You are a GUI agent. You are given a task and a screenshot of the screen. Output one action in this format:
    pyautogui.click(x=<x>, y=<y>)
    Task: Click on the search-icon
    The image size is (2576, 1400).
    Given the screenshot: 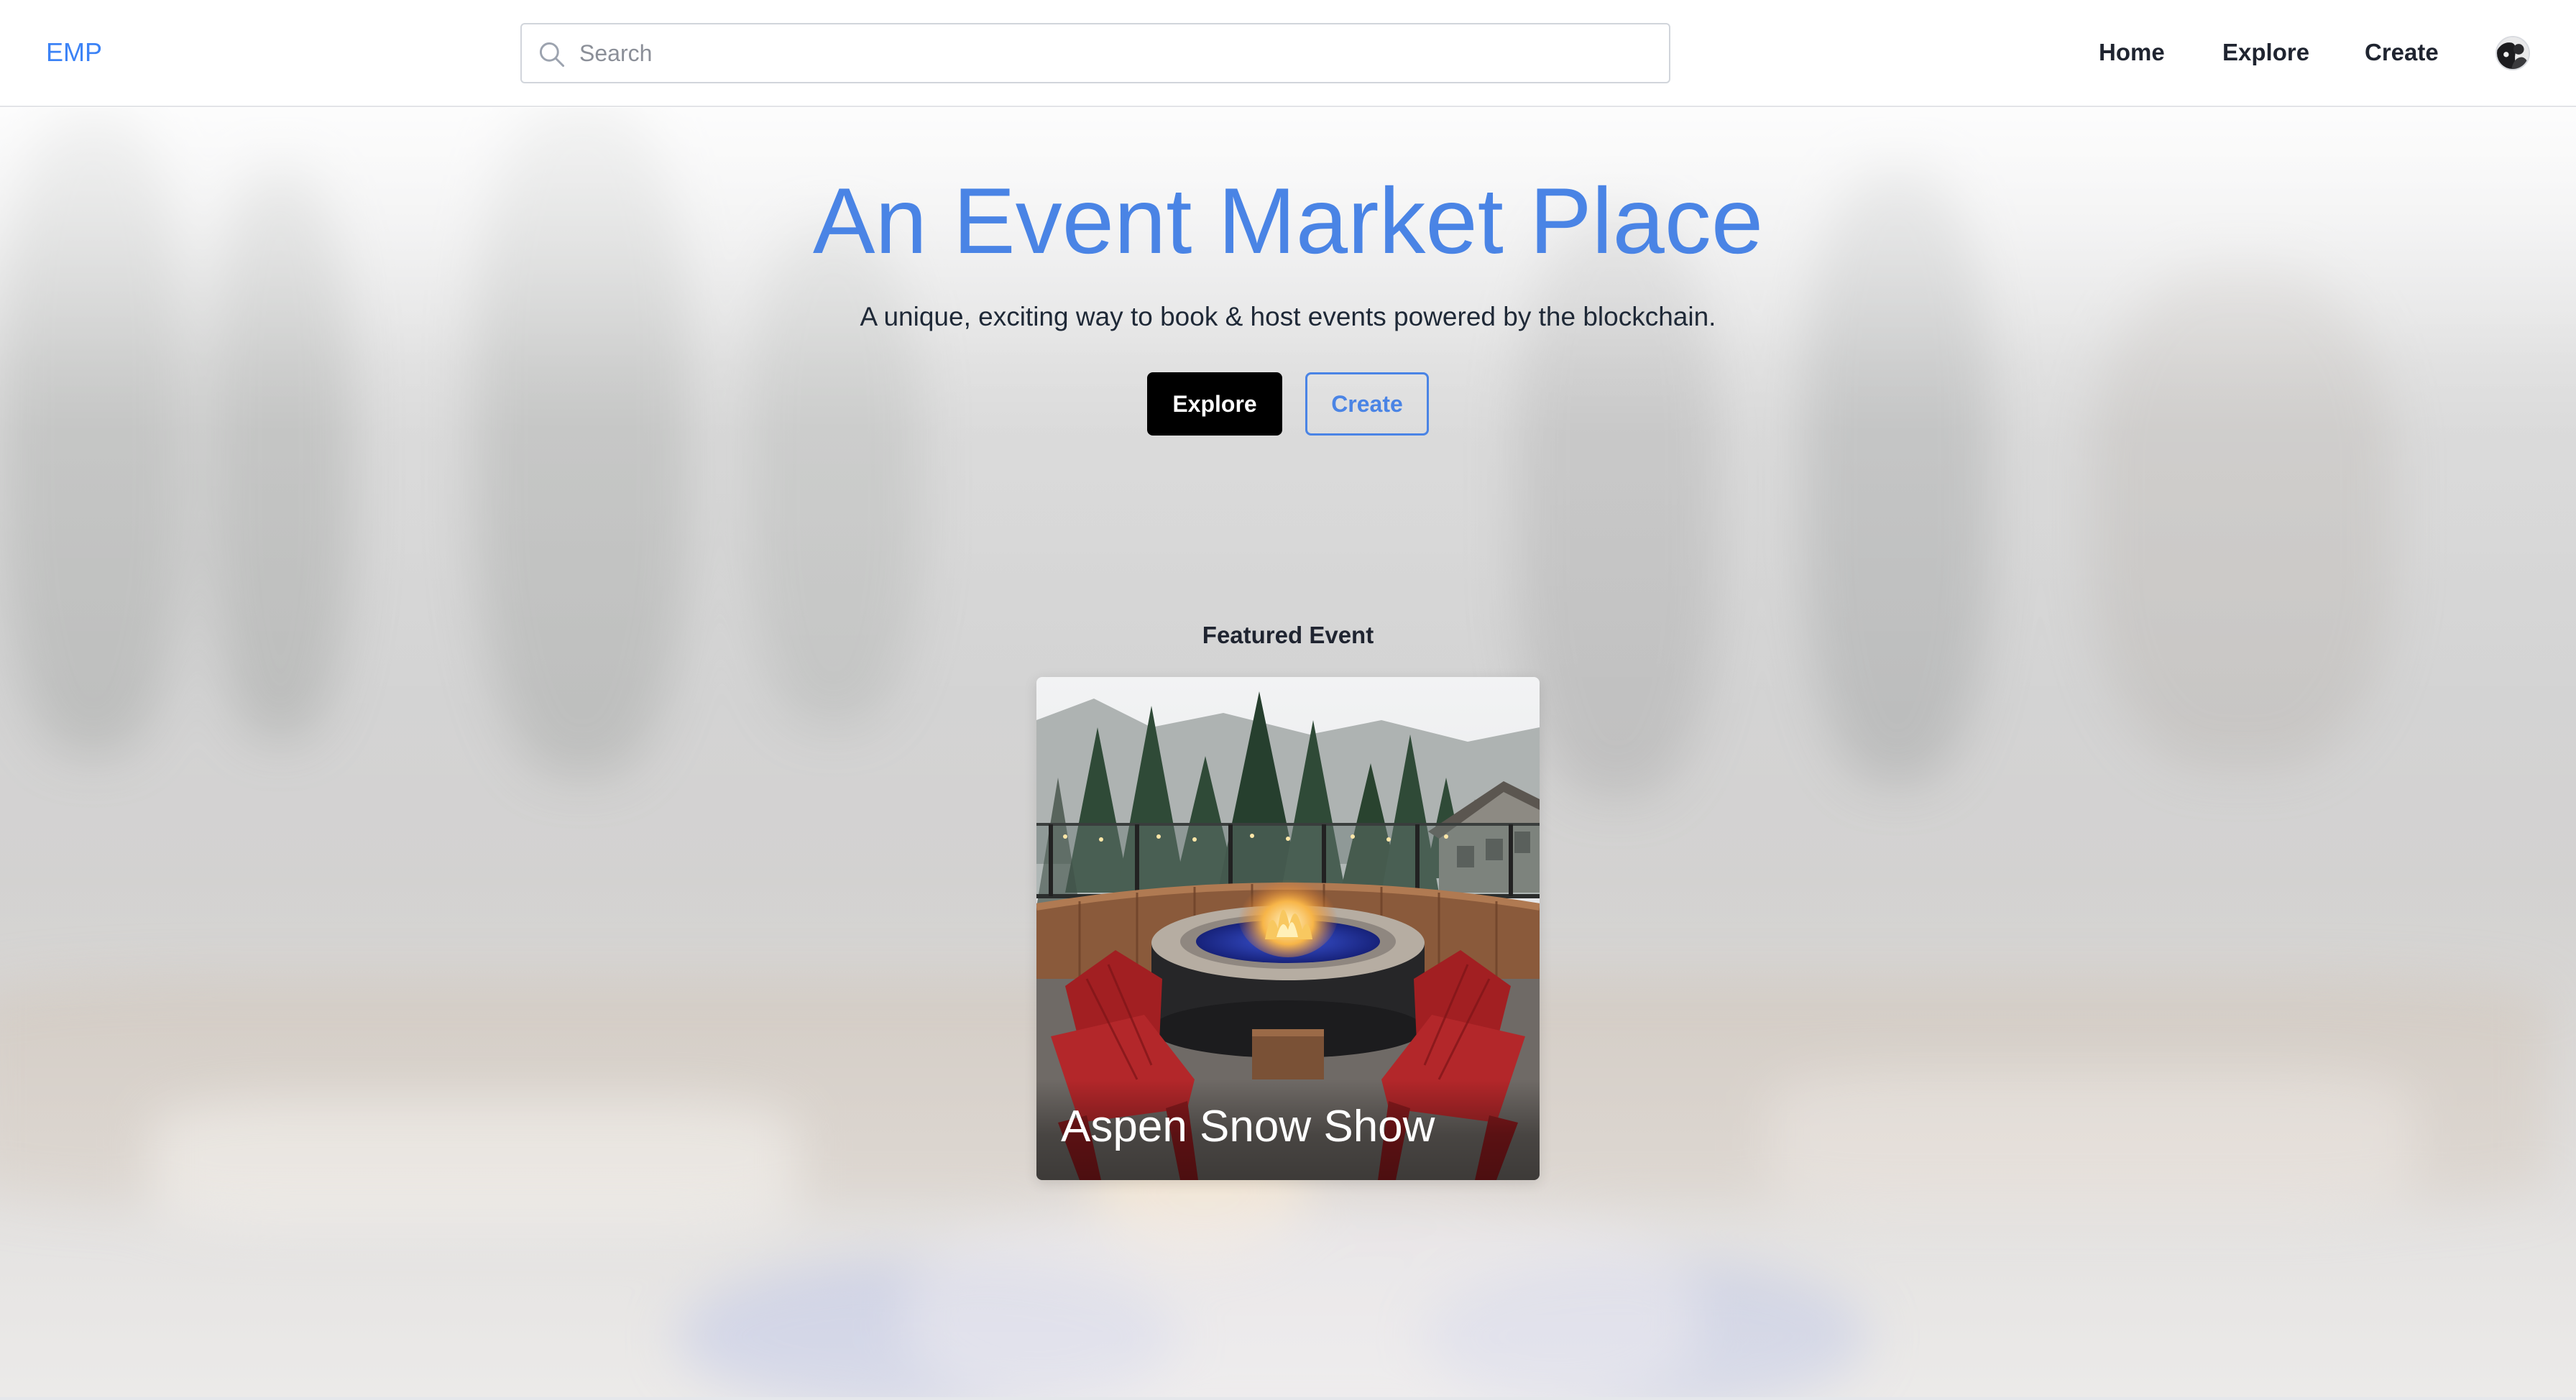 What is the action you would take?
    pyautogui.click(x=552, y=55)
    